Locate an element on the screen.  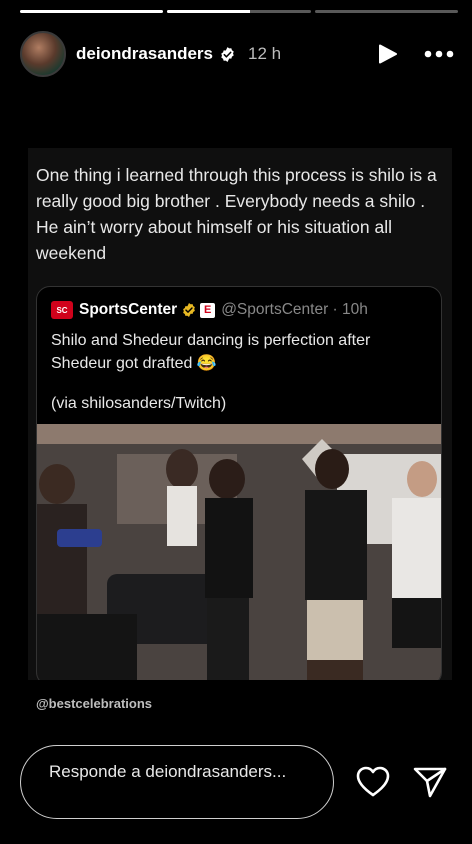
espn-badge-icon: E is located at coordinates (208, 310).